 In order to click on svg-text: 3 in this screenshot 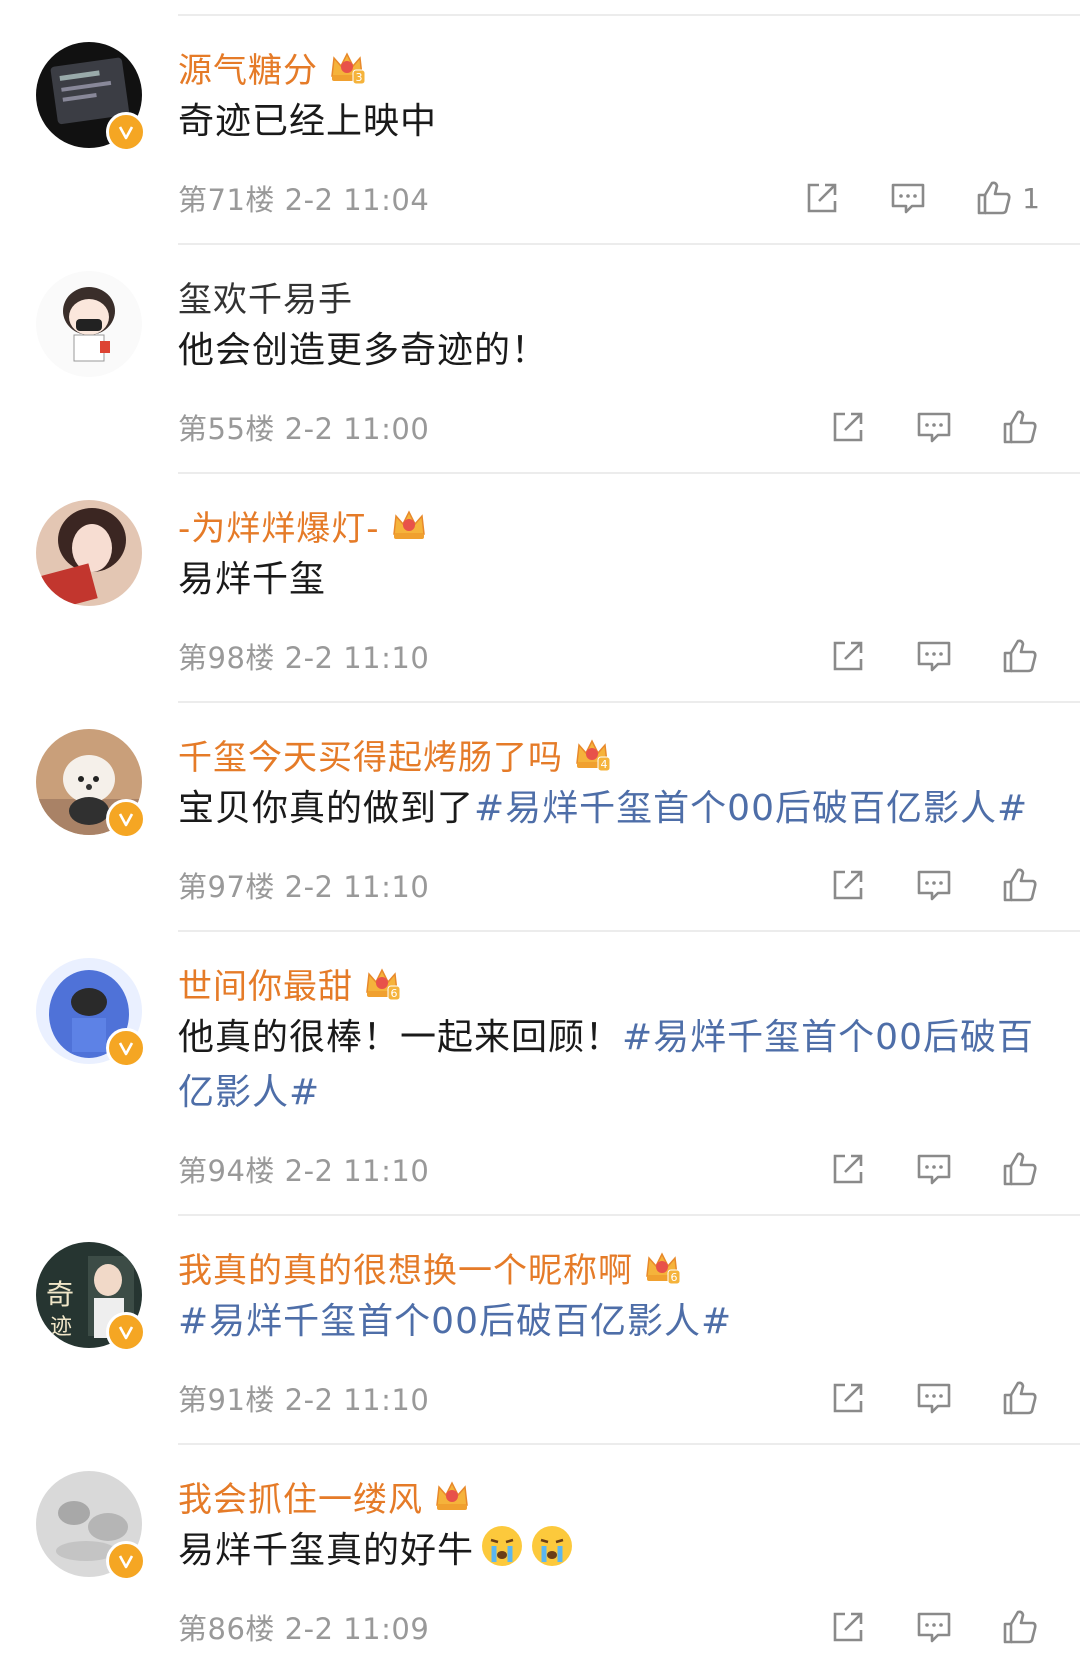, I will do `click(359, 77)`.